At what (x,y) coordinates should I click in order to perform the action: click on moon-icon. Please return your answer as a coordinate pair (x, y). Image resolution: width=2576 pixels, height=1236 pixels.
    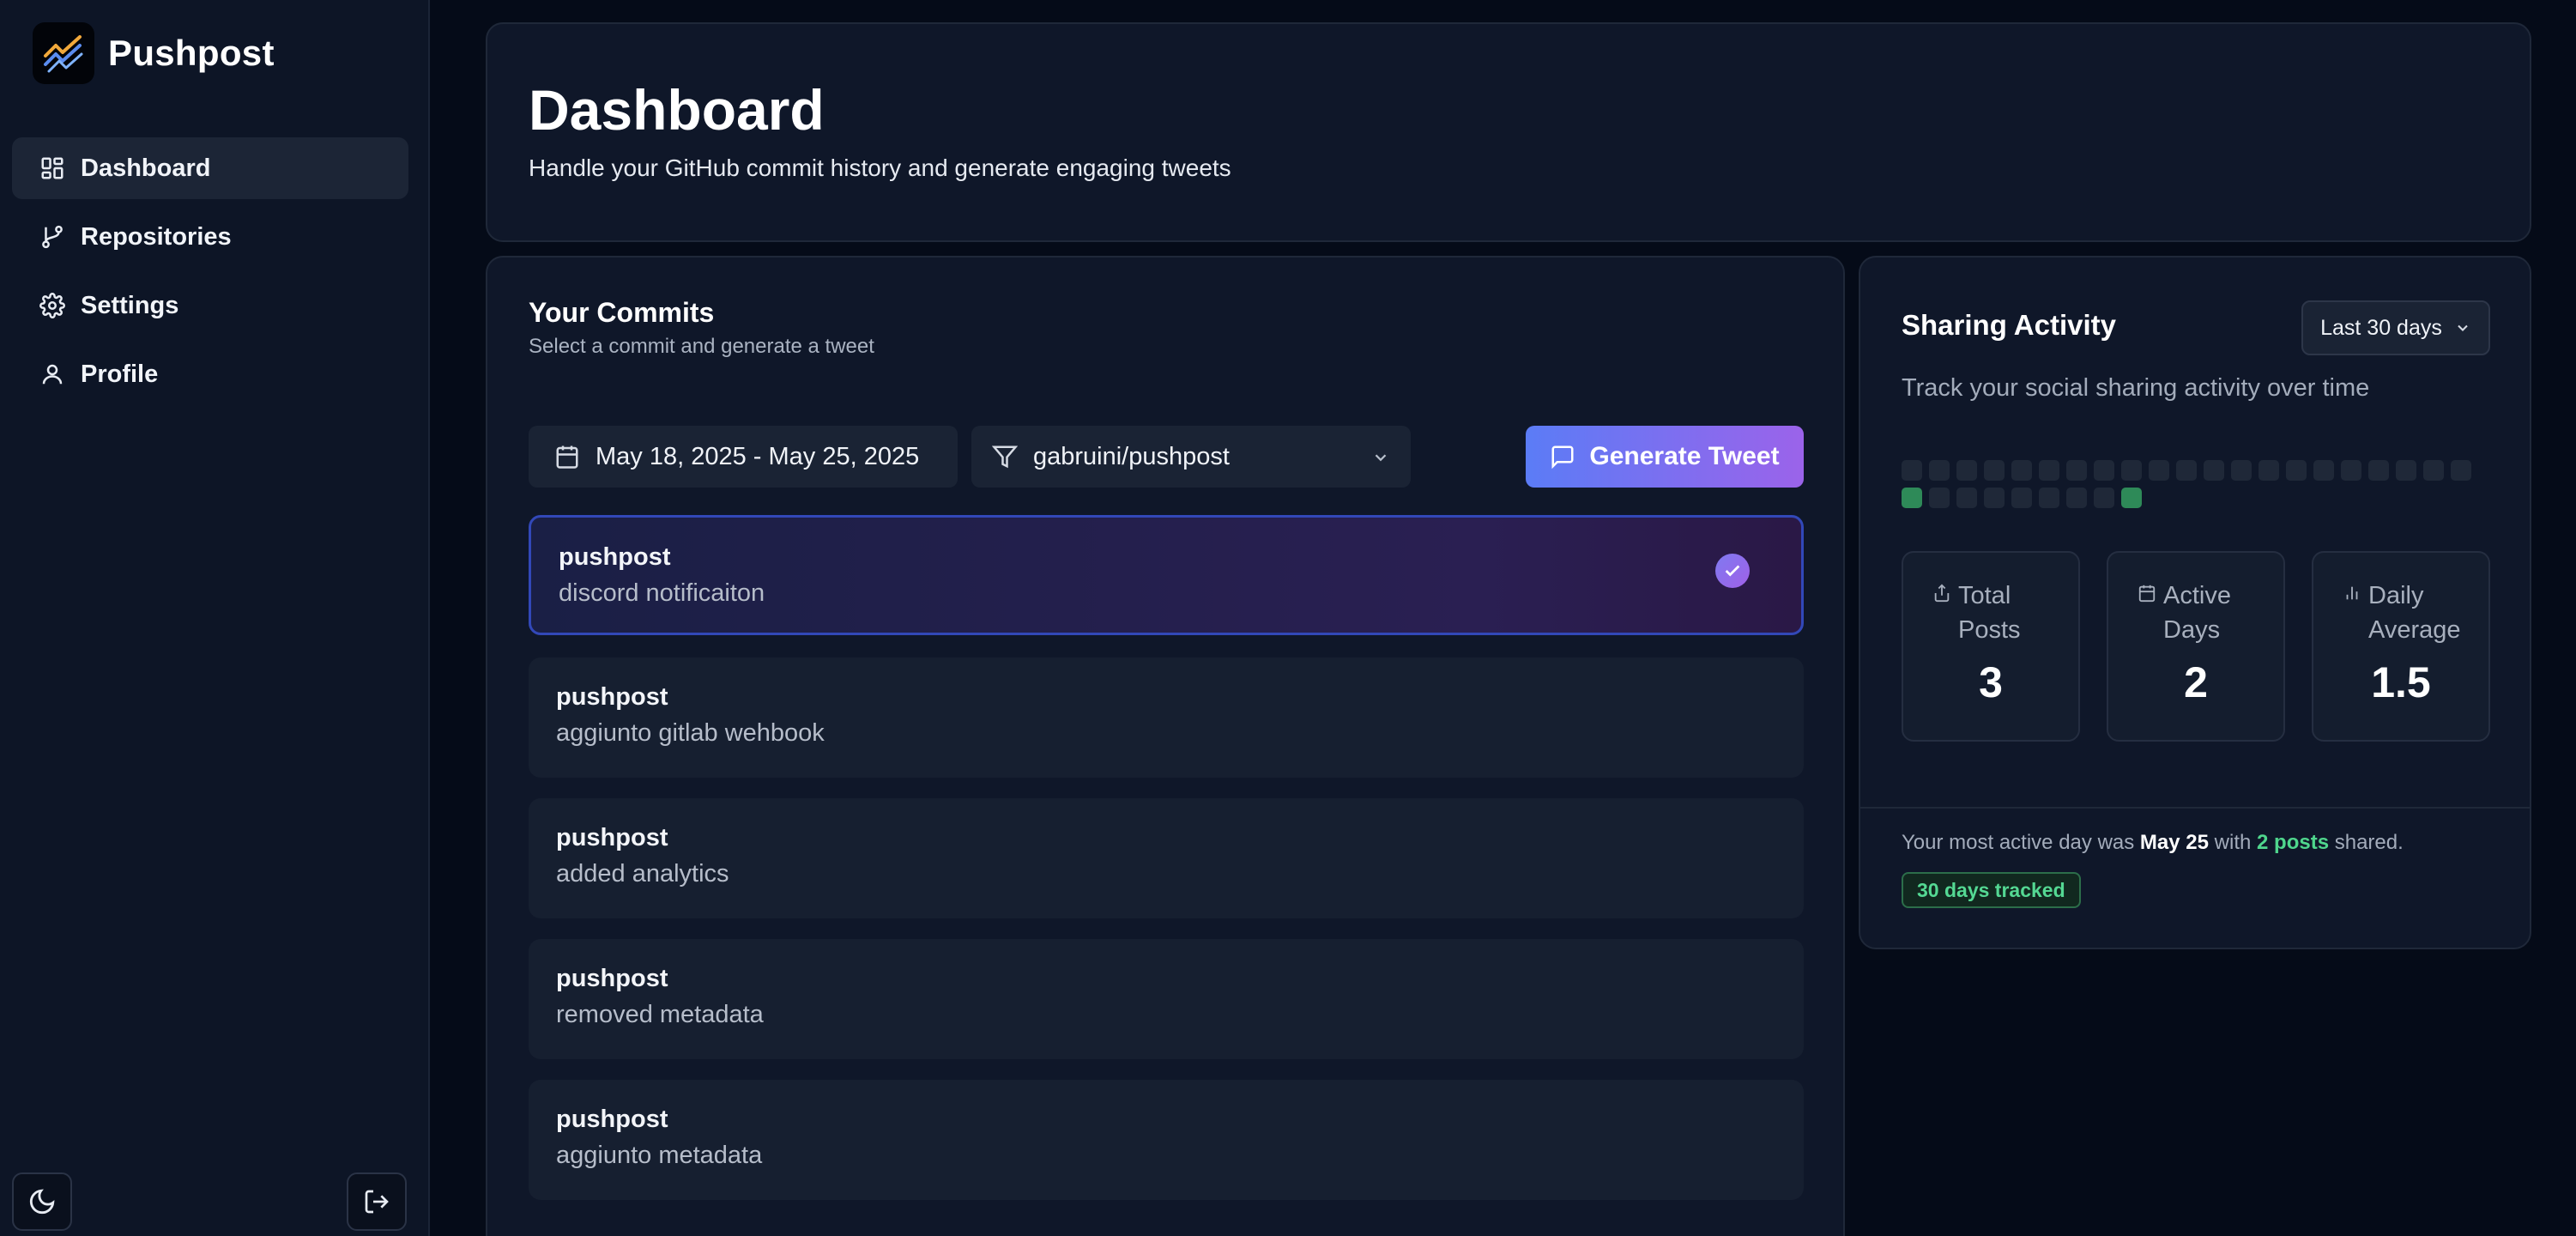
    Looking at the image, I should click on (42, 1202).